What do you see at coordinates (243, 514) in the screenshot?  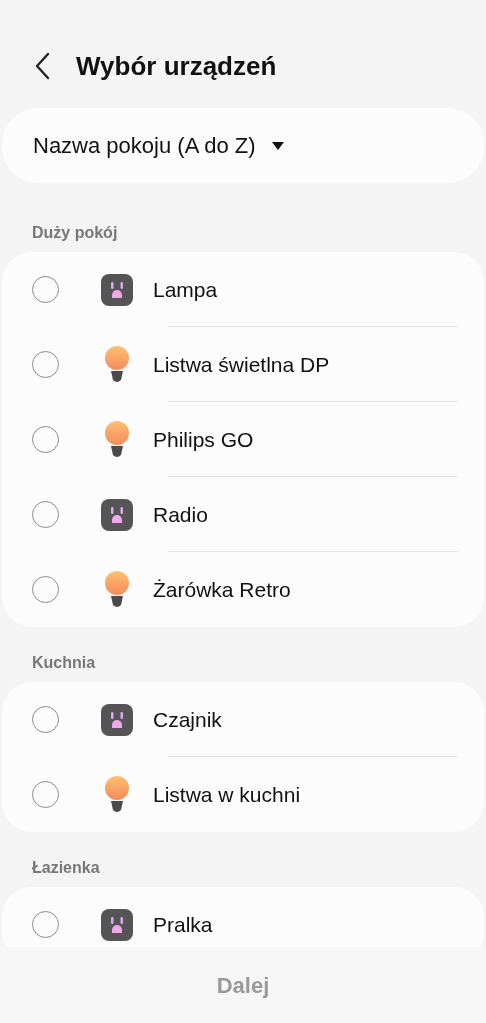 I see `device-row: Radio` at bounding box center [243, 514].